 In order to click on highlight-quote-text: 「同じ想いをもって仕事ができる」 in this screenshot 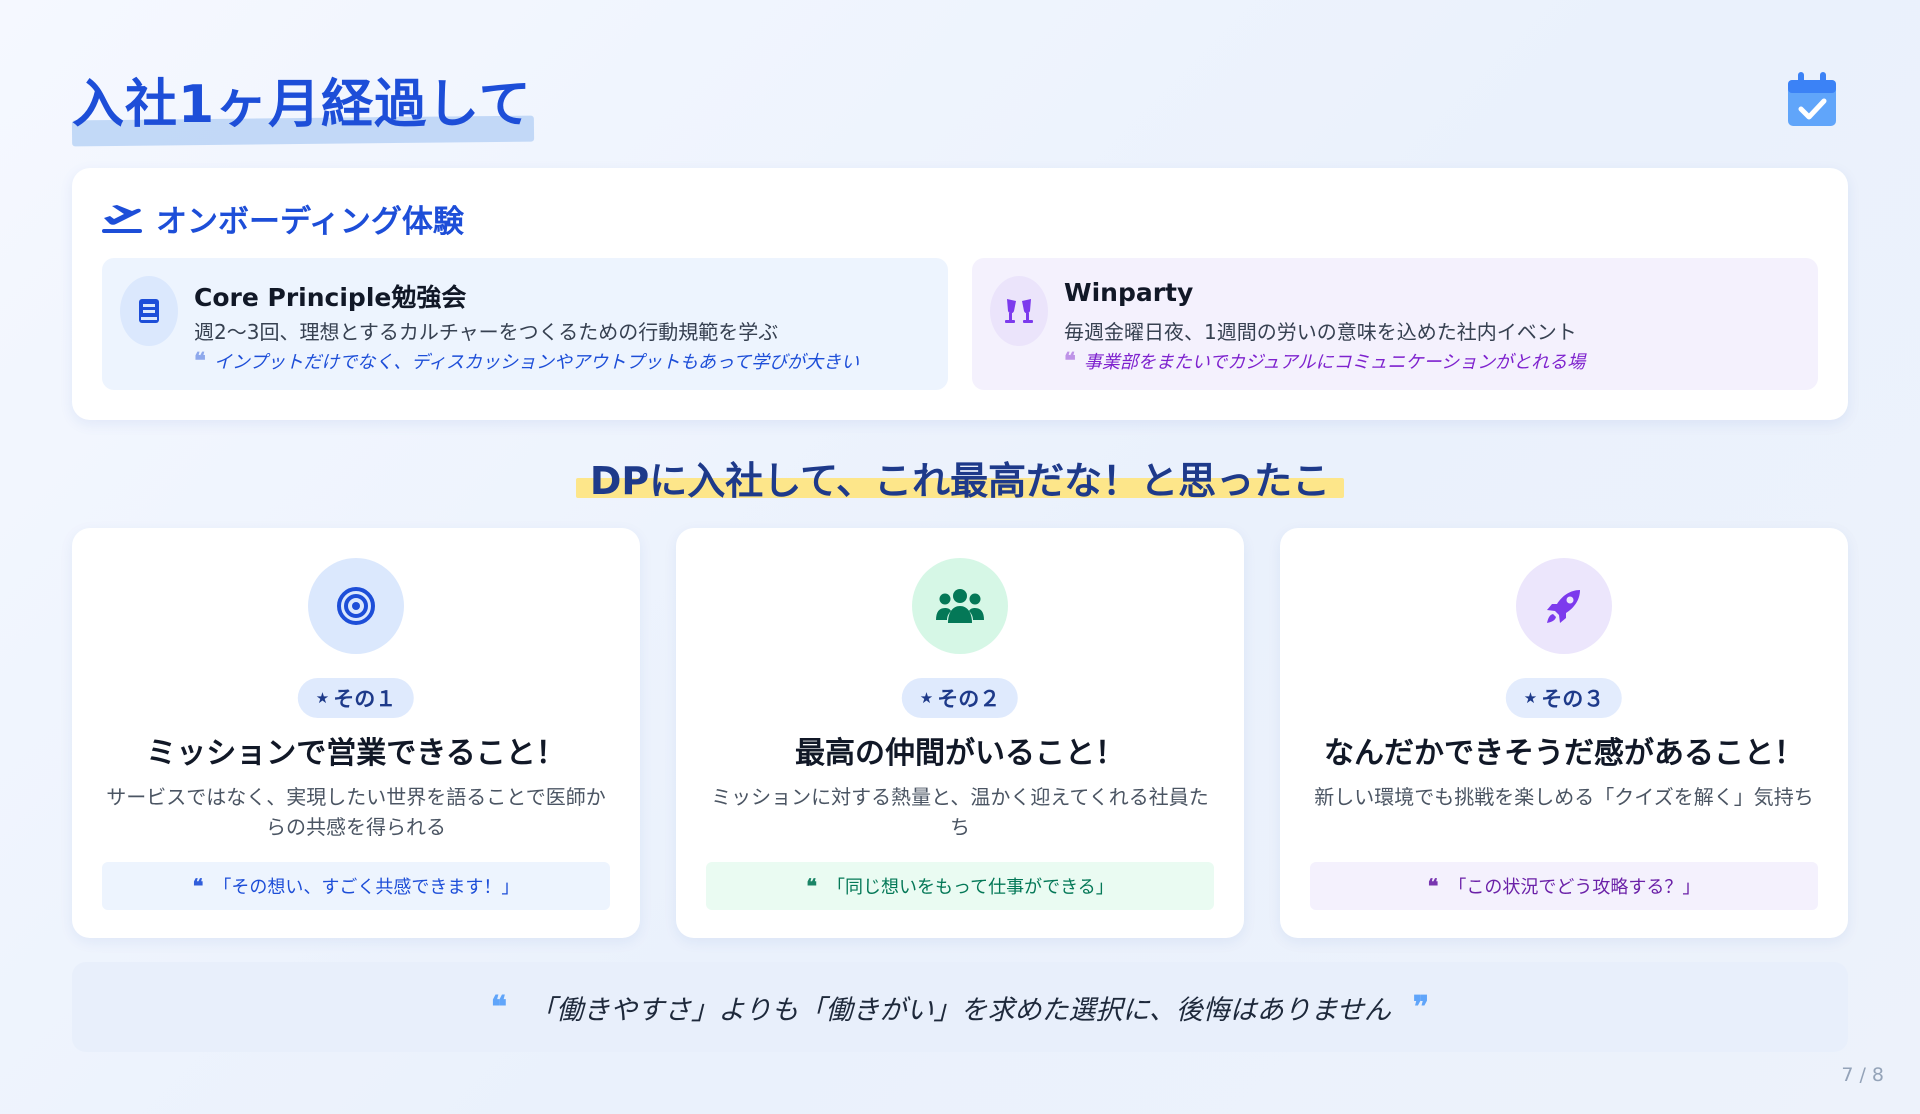, I will do `click(970, 887)`.